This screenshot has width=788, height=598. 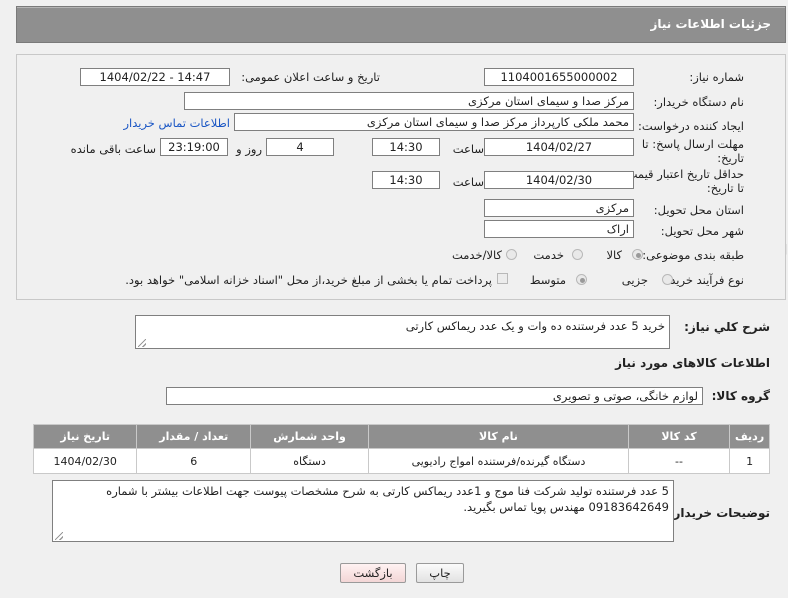 I want to click on buyer-notes-label: توضیحات خریدار:, so click(x=719, y=513).